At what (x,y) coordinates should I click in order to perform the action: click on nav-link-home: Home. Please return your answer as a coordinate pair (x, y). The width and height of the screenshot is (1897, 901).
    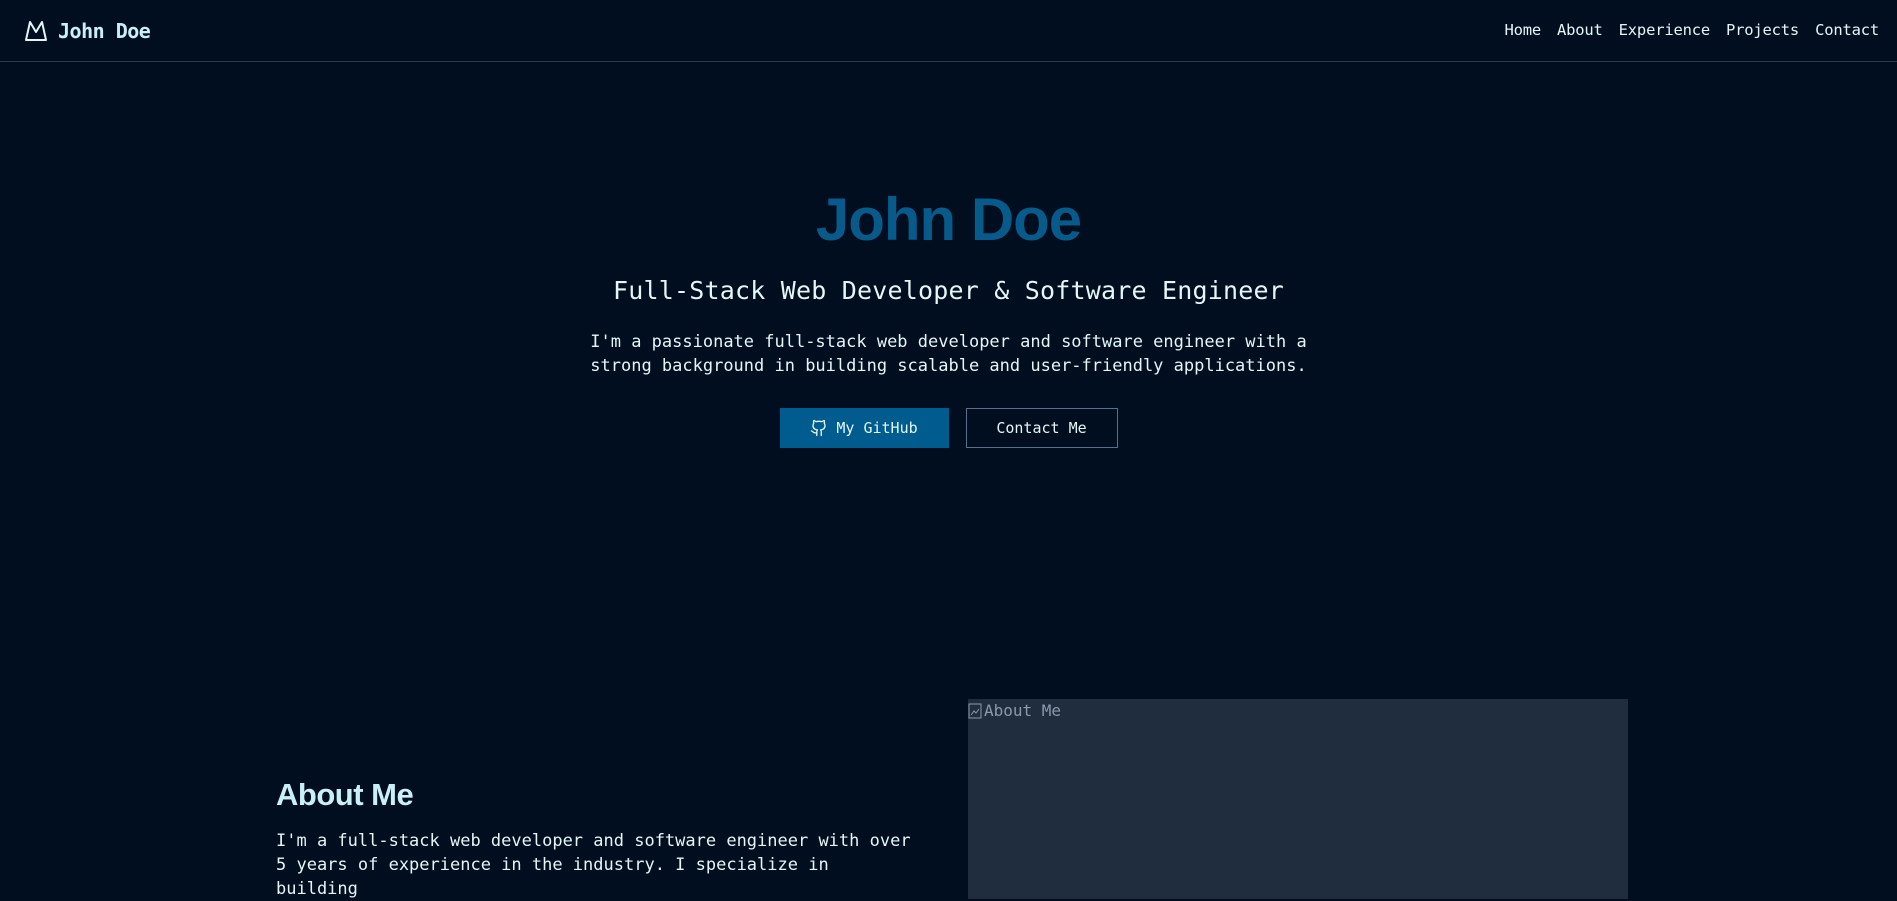
    Looking at the image, I should click on (1522, 30).